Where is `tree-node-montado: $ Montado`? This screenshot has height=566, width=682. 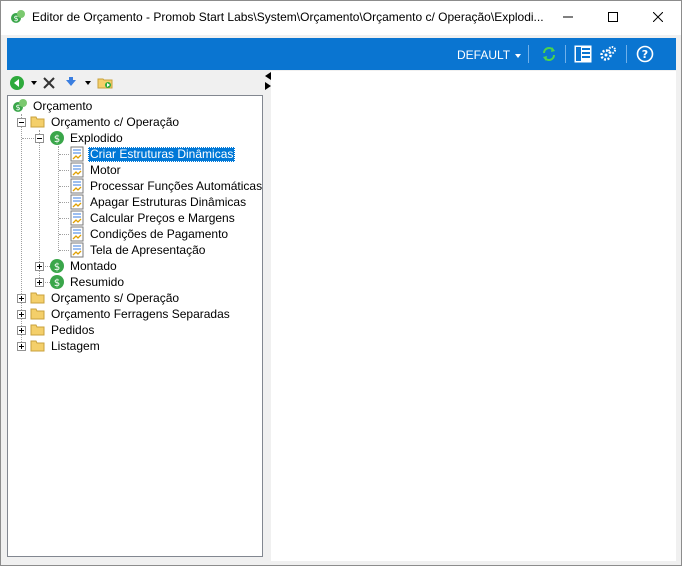
tree-node-montado: $ Montado is located at coordinates (84, 266).